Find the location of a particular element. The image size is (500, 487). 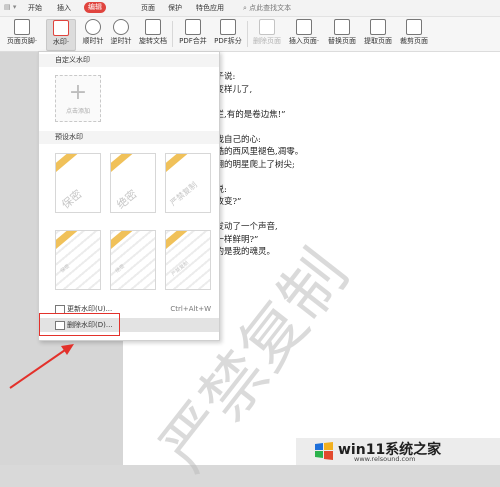

annotation-arrow is located at coordinates (41, 366).